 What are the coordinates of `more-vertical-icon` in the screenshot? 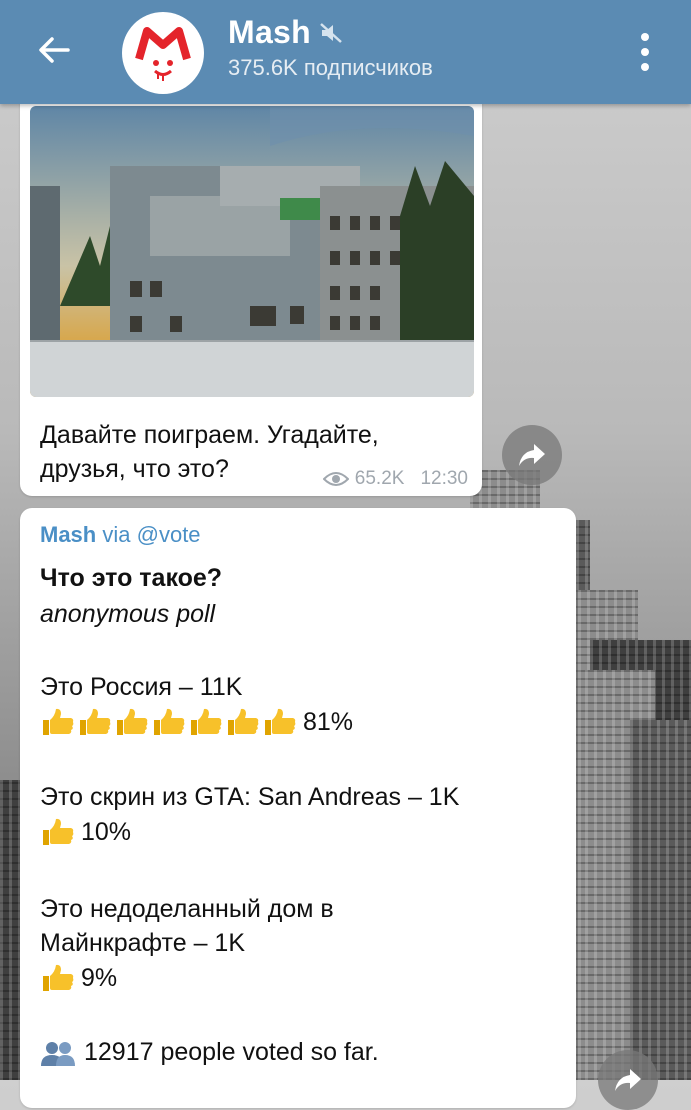 It's located at (645, 52).